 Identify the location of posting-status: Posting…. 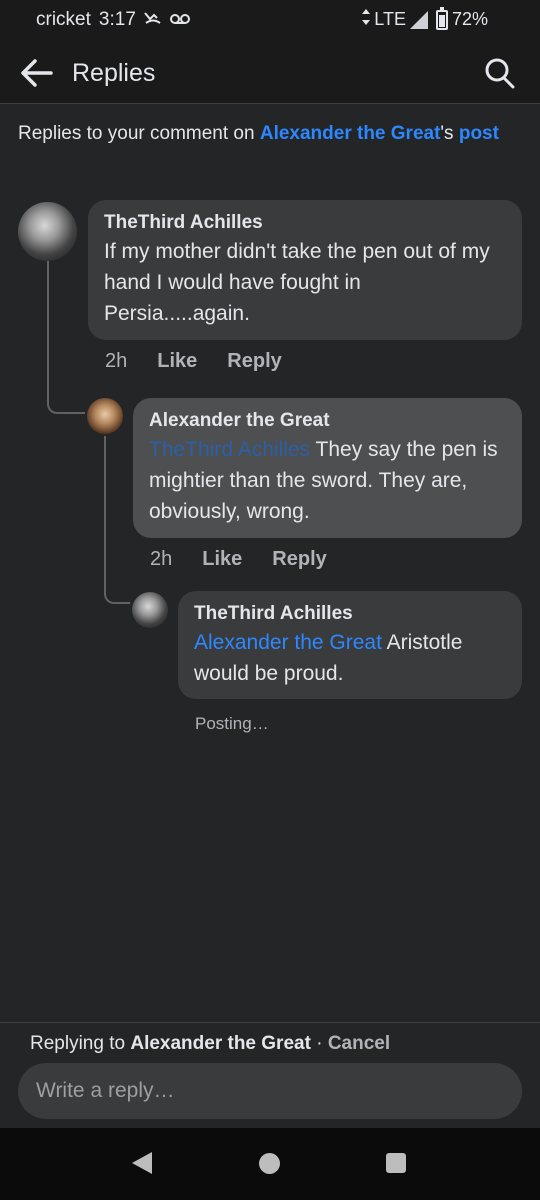
(232, 723).